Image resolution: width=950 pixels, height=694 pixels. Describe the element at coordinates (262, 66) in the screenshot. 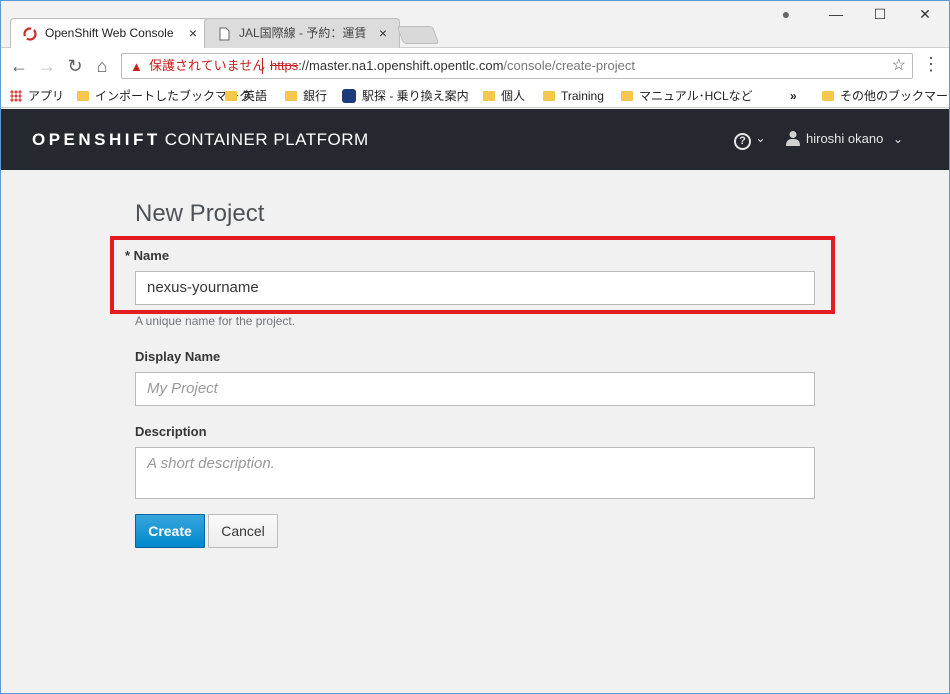

I see `divider` at that location.